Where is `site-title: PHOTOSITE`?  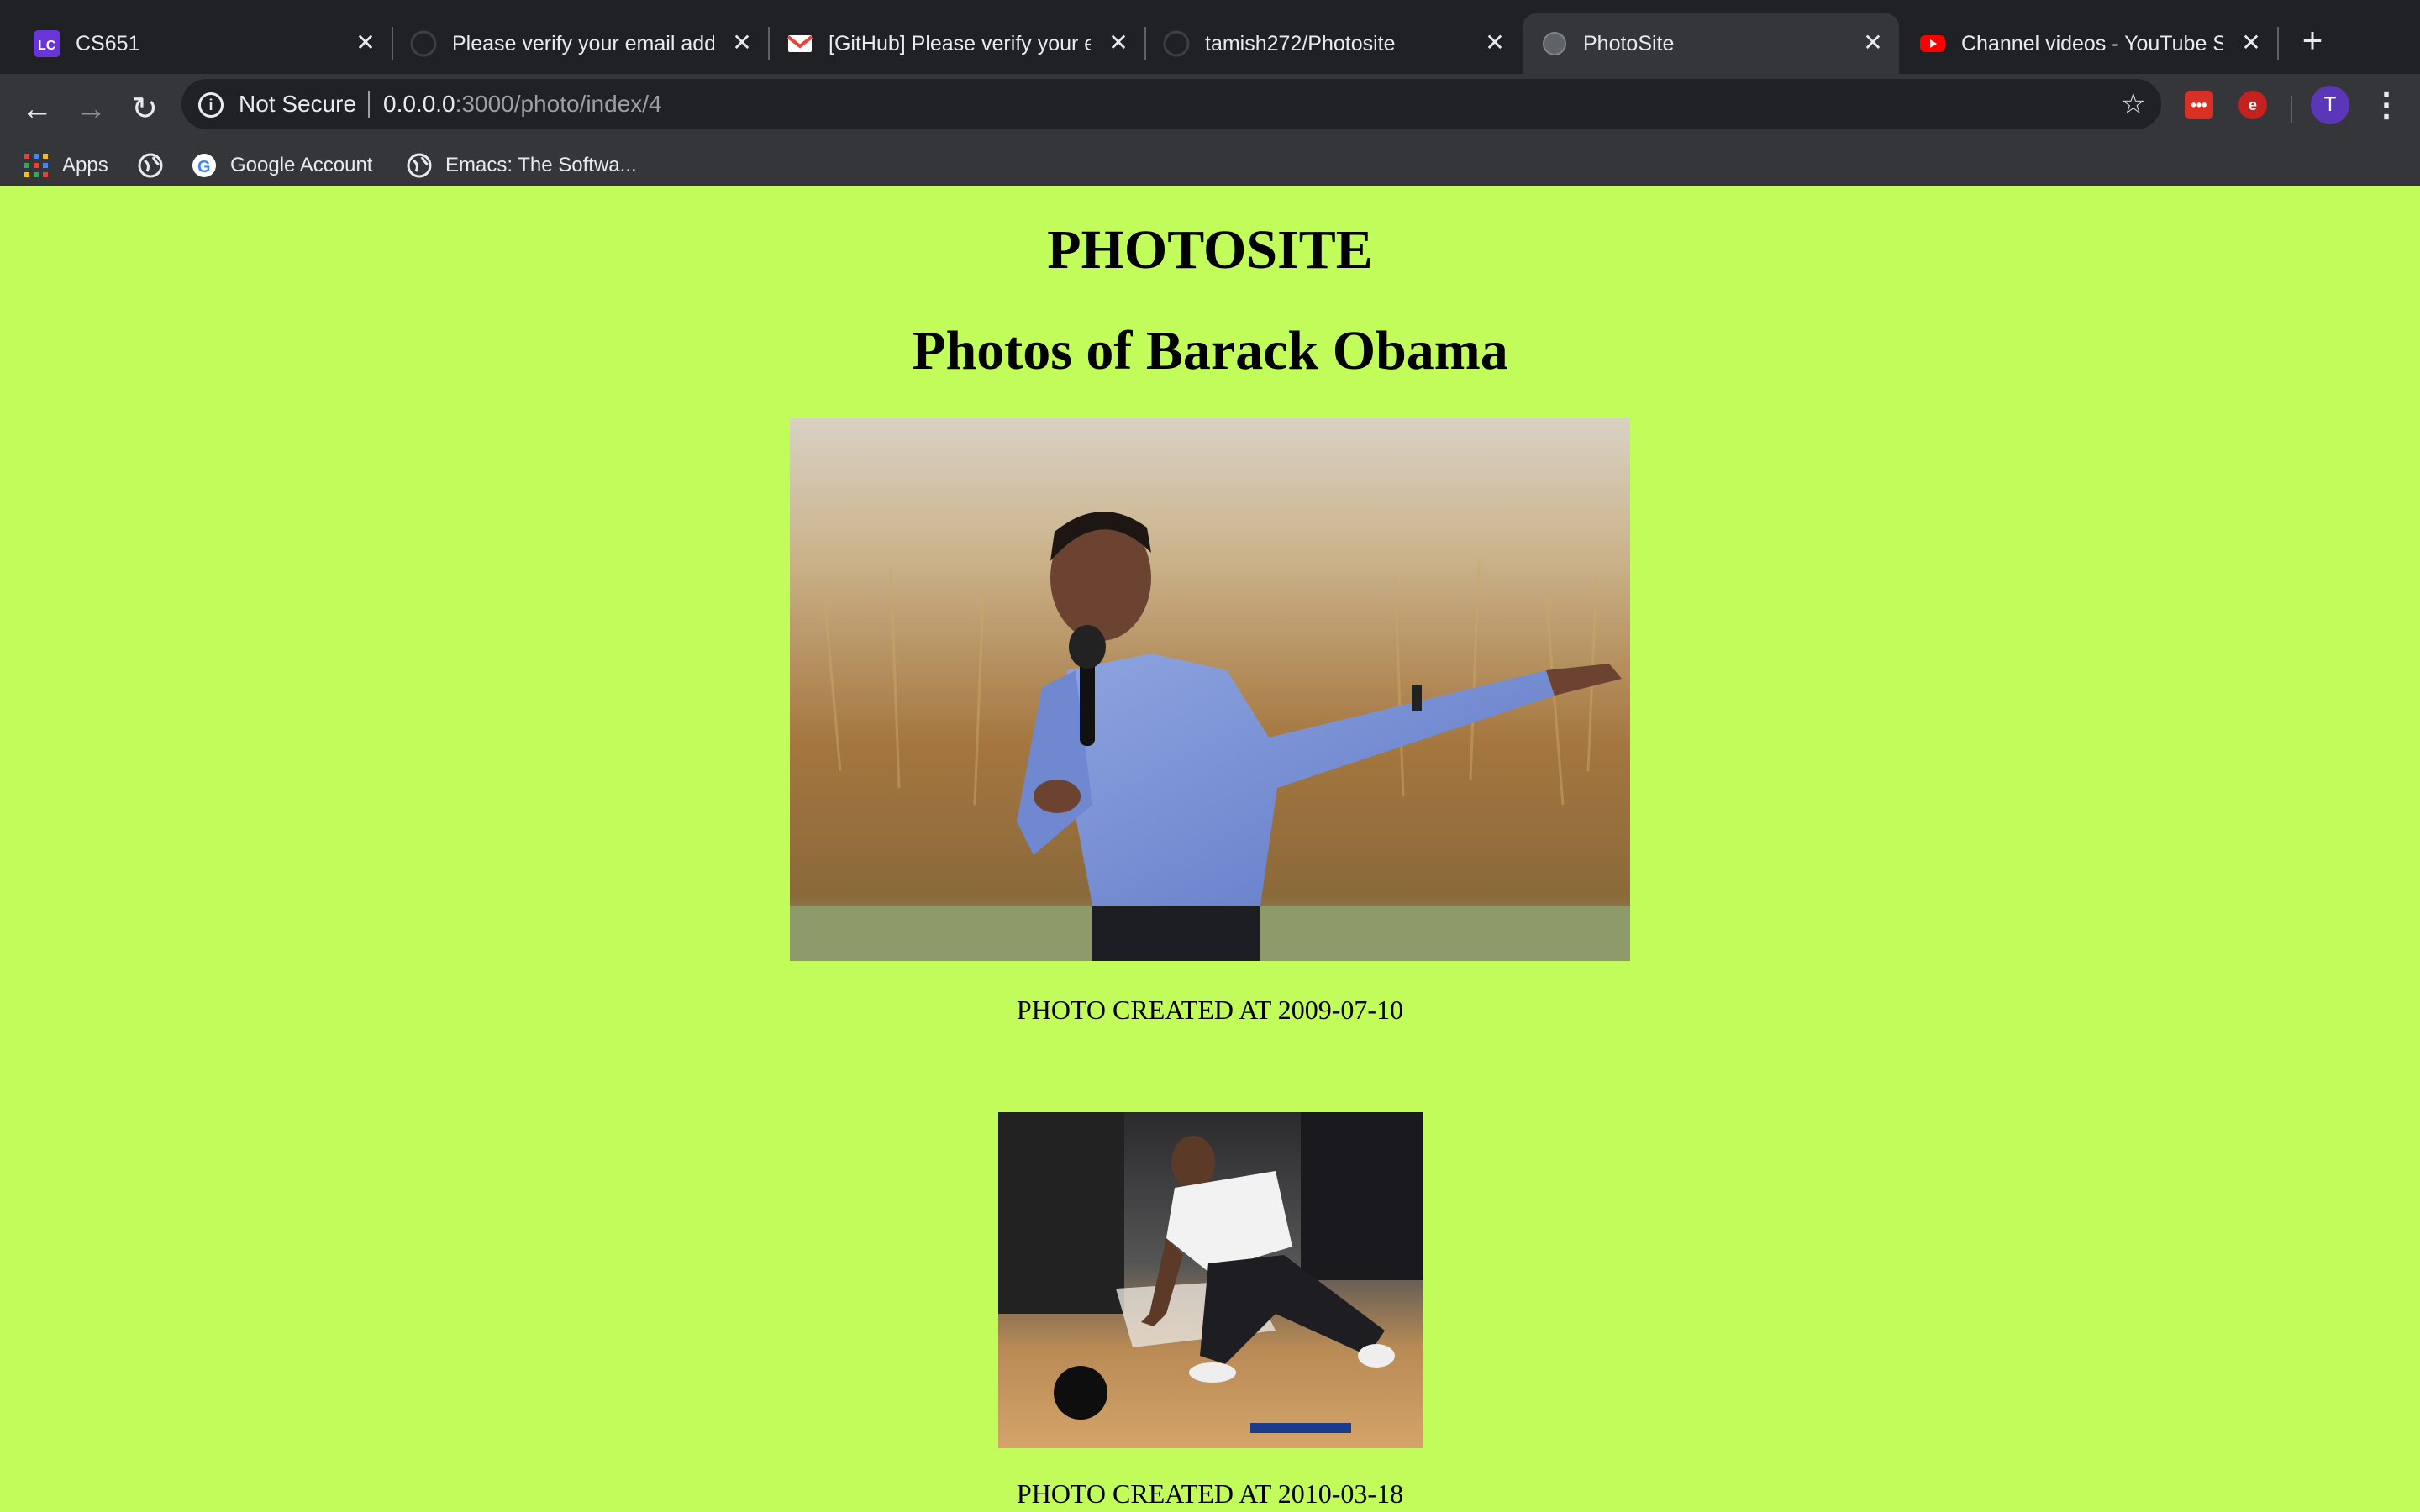 site-title: PHOTOSITE is located at coordinates (1210, 250).